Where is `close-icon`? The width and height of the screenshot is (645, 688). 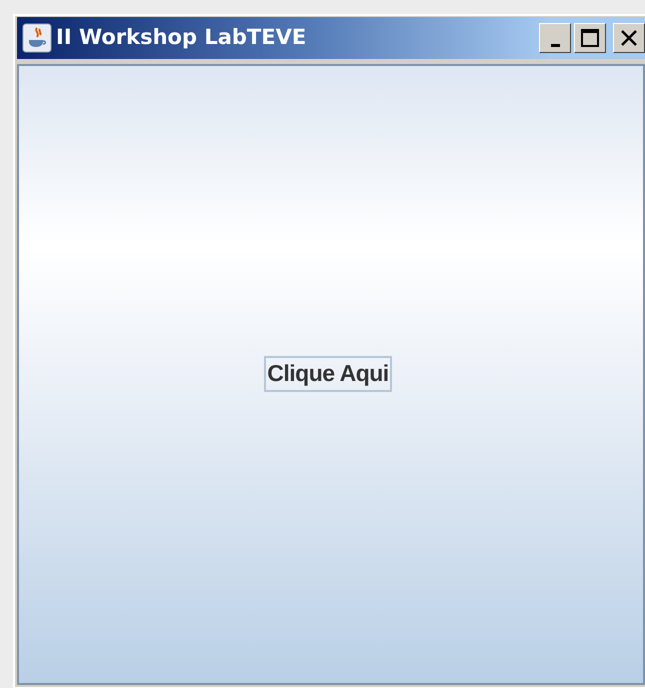 close-icon is located at coordinates (629, 38).